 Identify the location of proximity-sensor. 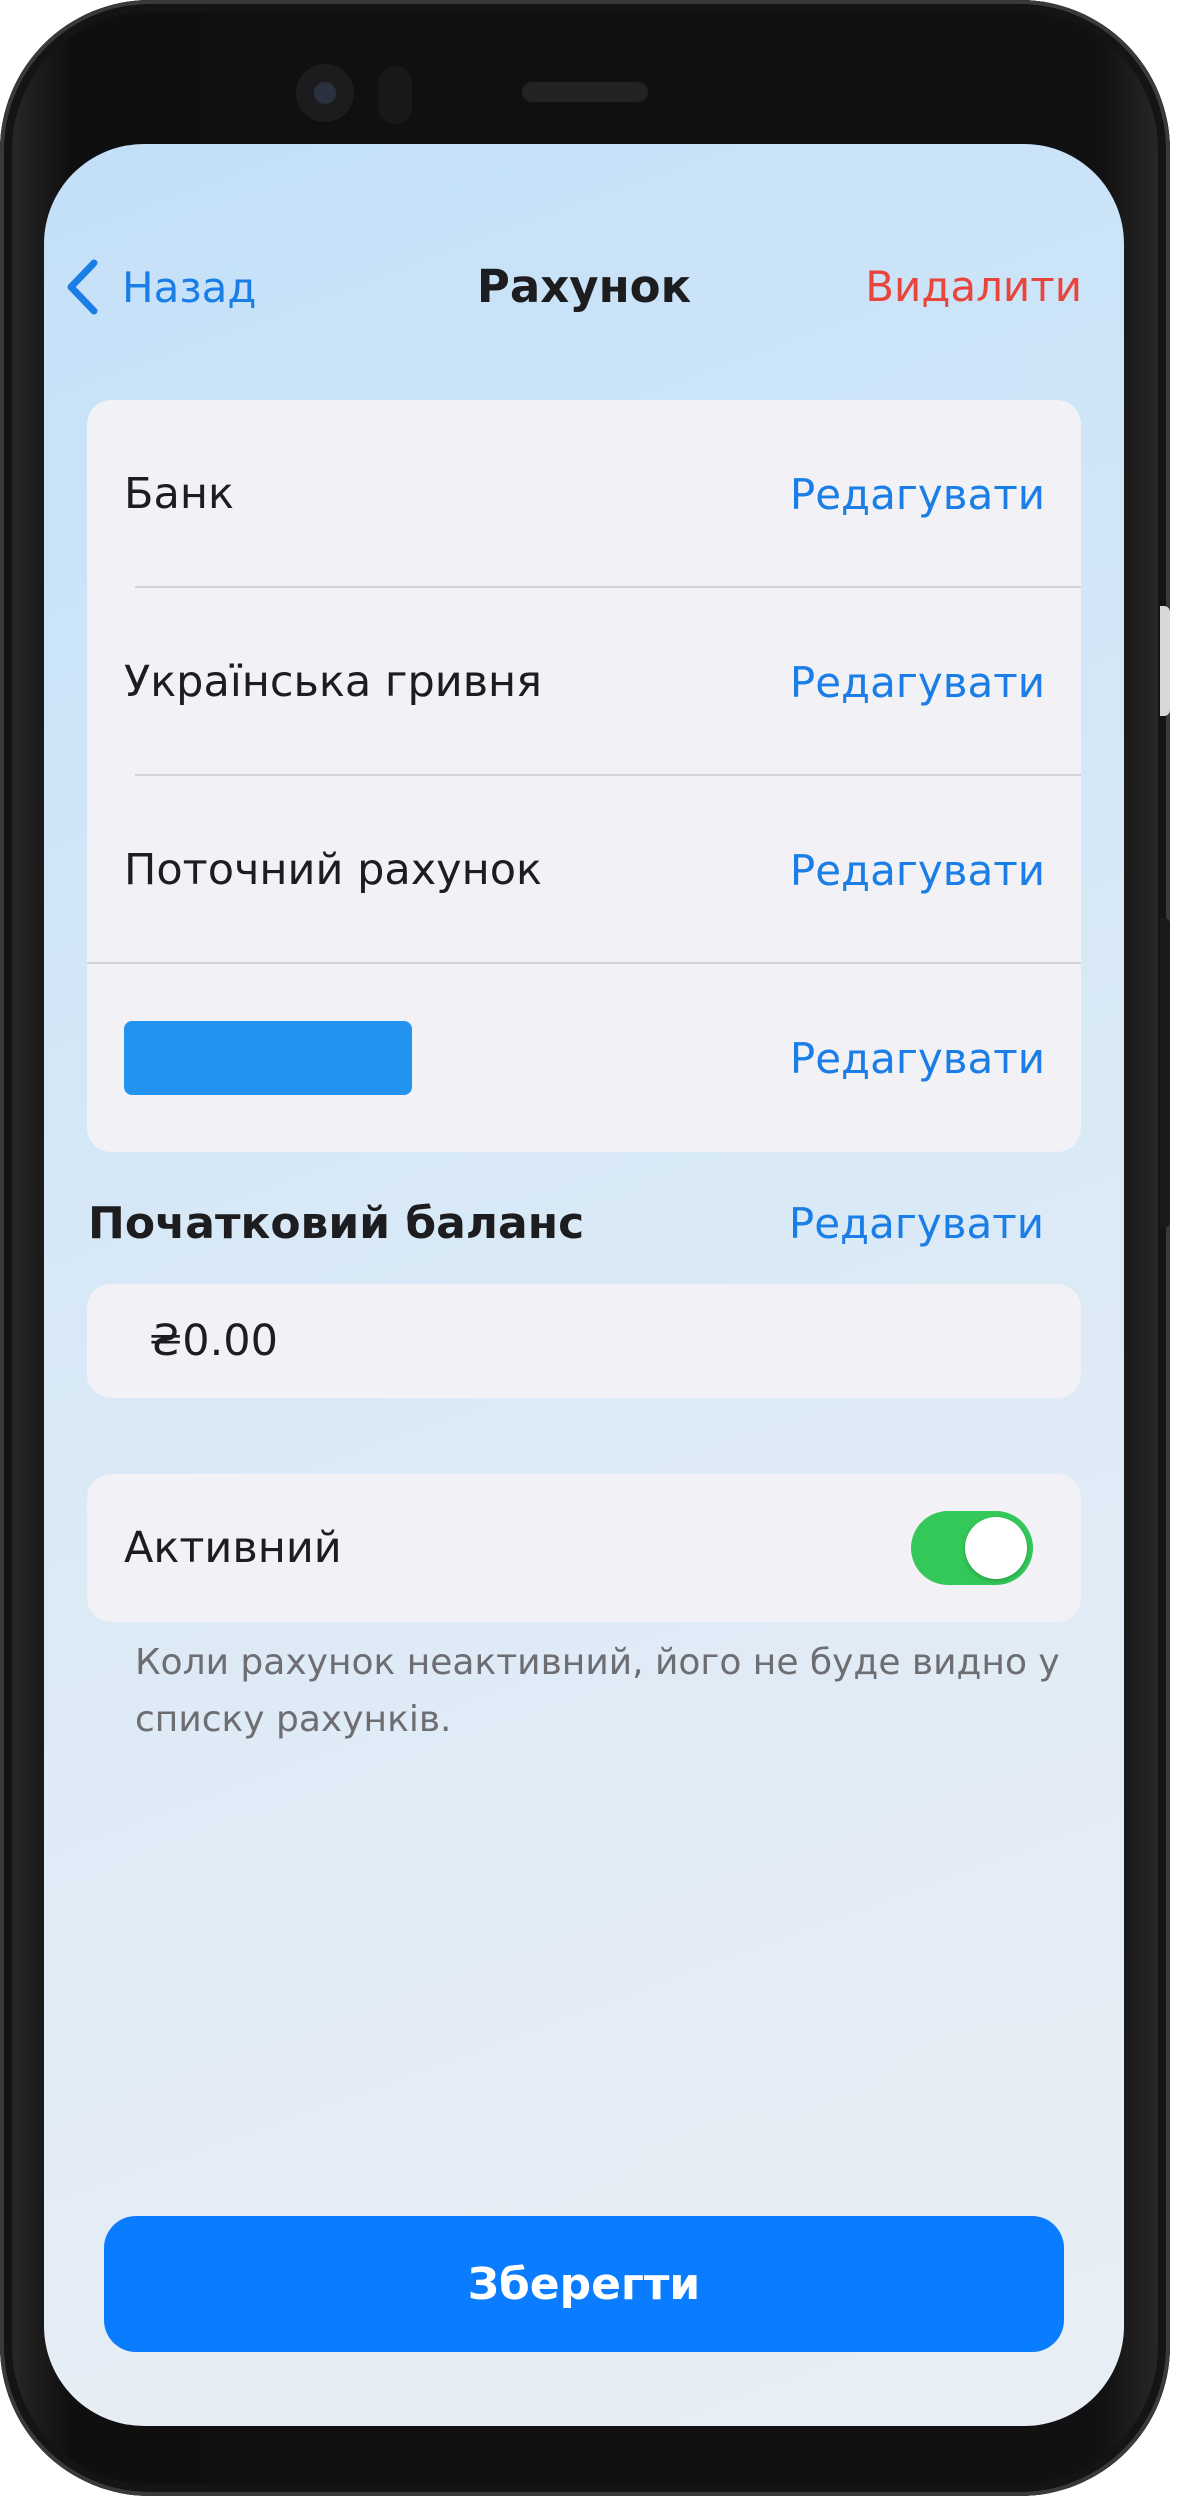
(395, 95).